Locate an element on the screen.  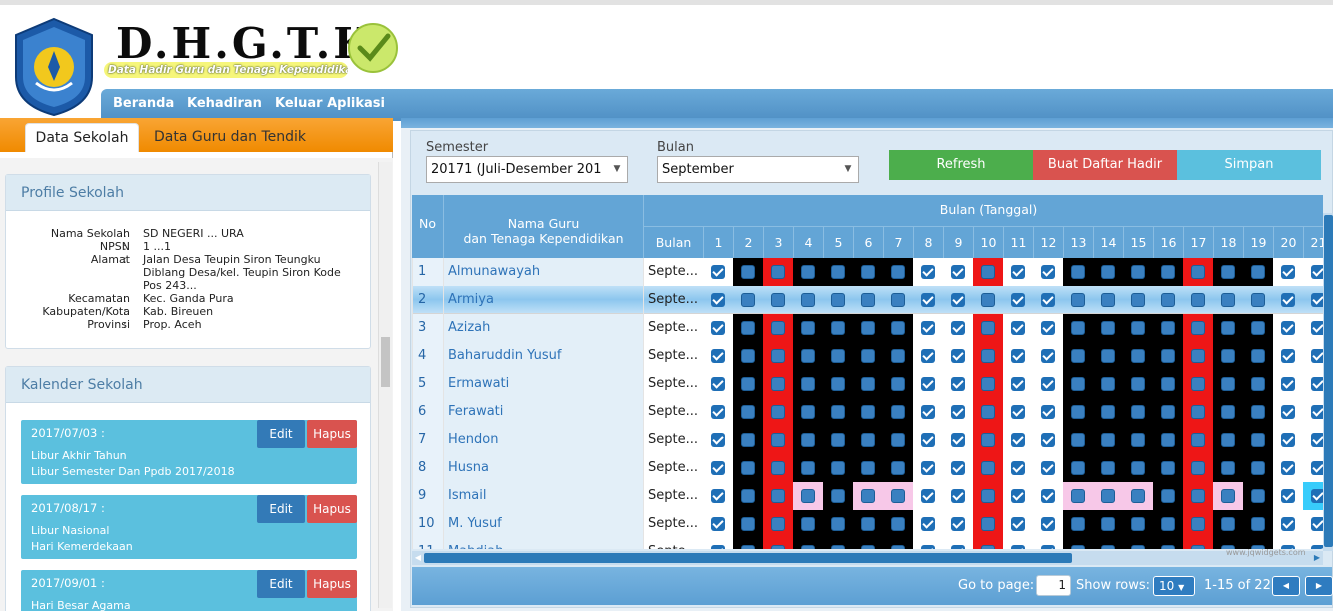
header-day-3: 3 is located at coordinates (778, 242).